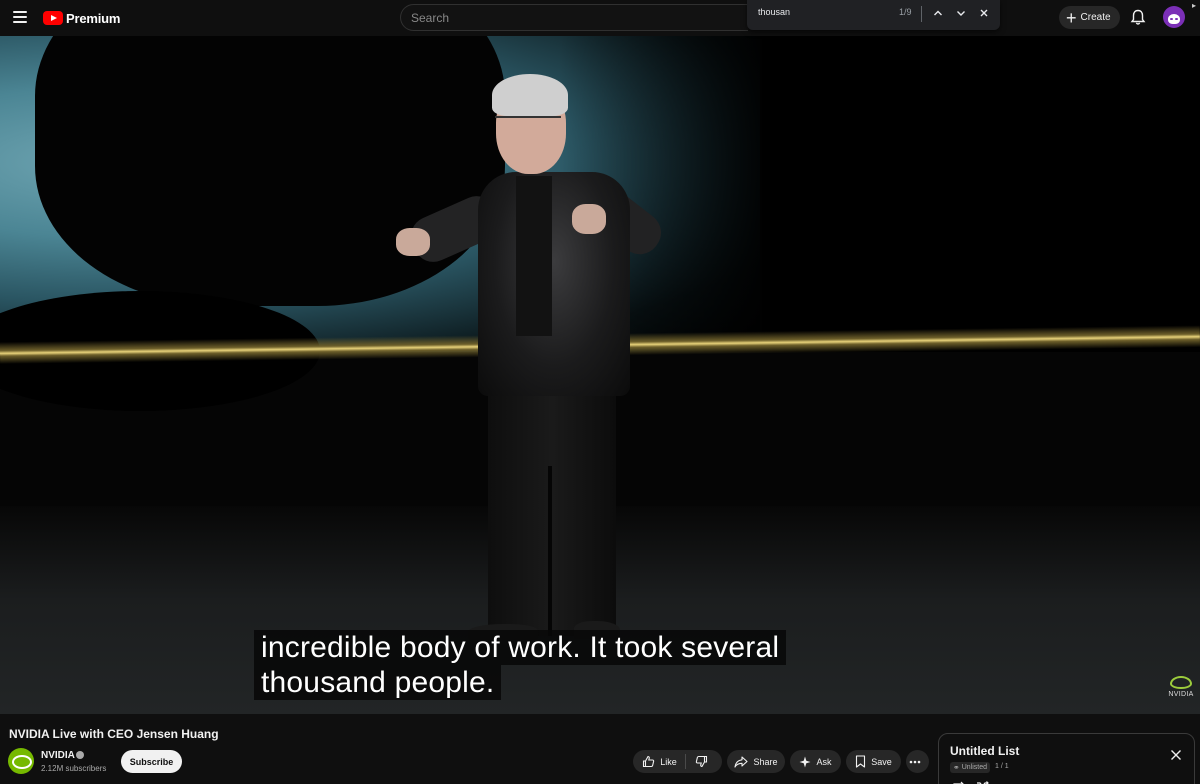  What do you see at coordinates (1181, 690) in the screenshot?
I see `channel-watermark: NVIDIA` at bounding box center [1181, 690].